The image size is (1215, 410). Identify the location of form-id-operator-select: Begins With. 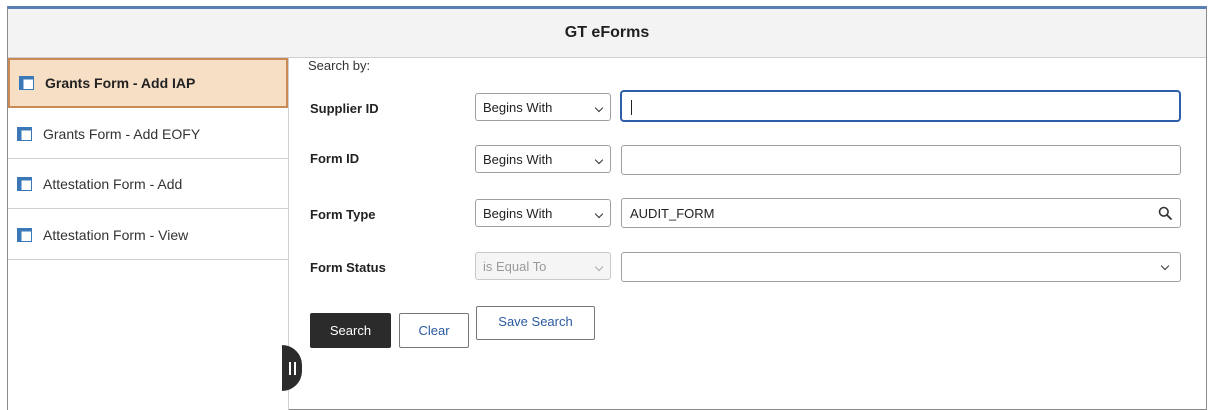
(543, 159).